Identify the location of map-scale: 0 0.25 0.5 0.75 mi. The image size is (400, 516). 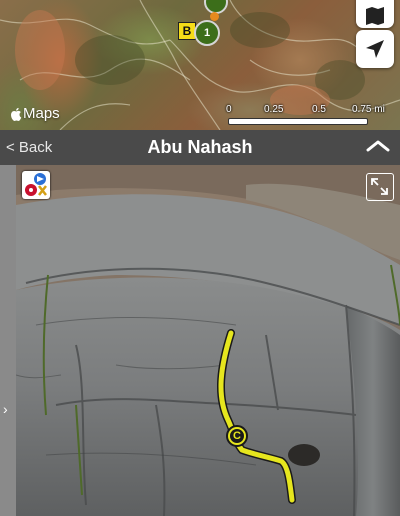
(305, 115).